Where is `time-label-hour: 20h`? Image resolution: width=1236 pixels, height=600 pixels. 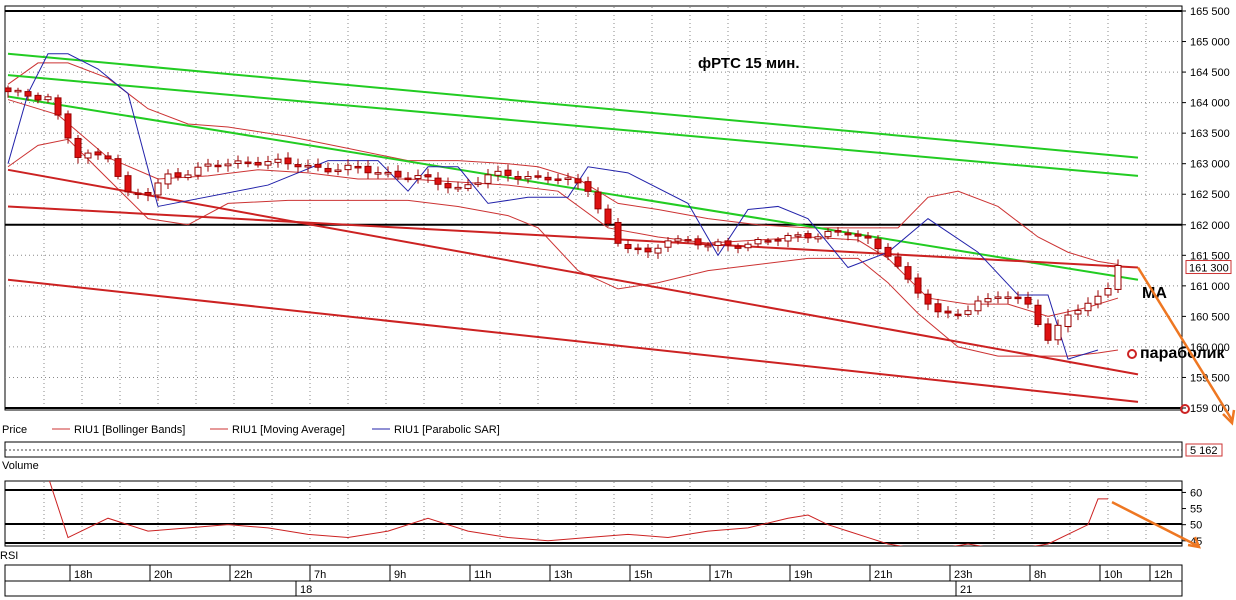 time-label-hour: 20h is located at coordinates (163, 575).